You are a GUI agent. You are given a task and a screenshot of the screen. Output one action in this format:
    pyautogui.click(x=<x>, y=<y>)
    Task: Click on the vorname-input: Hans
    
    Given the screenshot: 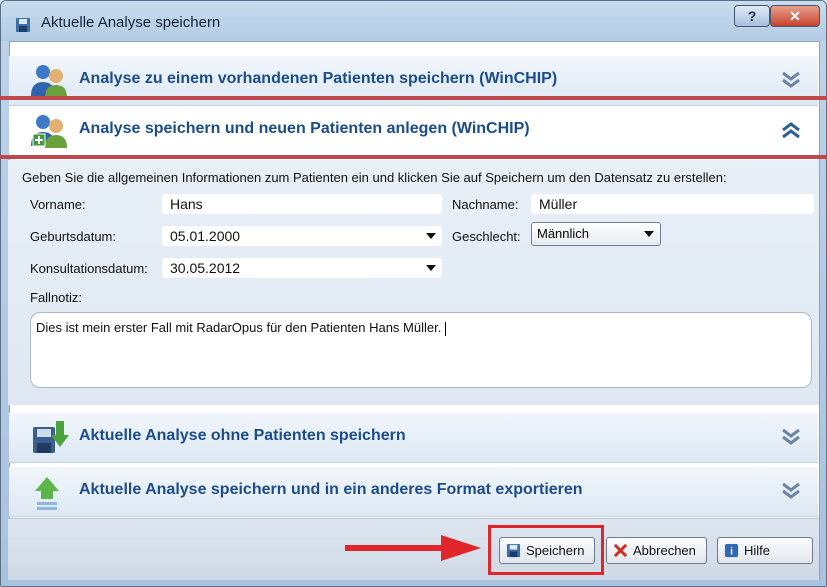 What is the action you would take?
    pyautogui.click(x=302, y=204)
    